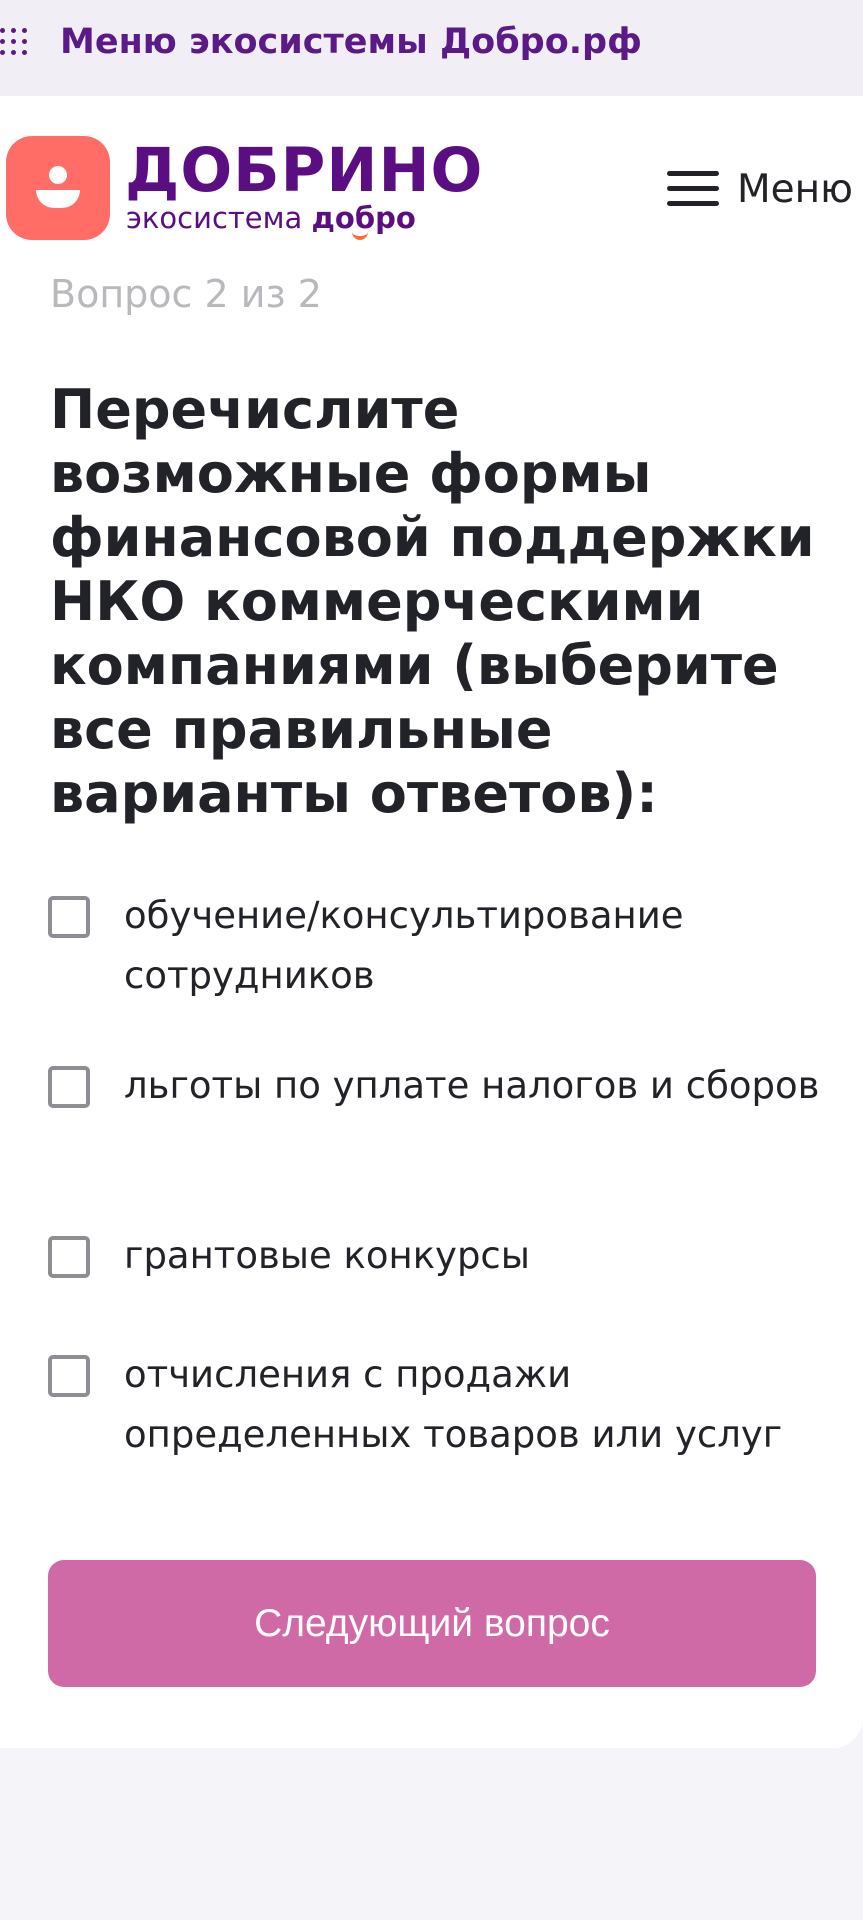  What do you see at coordinates (474, 1256) in the screenshot?
I see `answer-label: грантовые конкурсы` at bounding box center [474, 1256].